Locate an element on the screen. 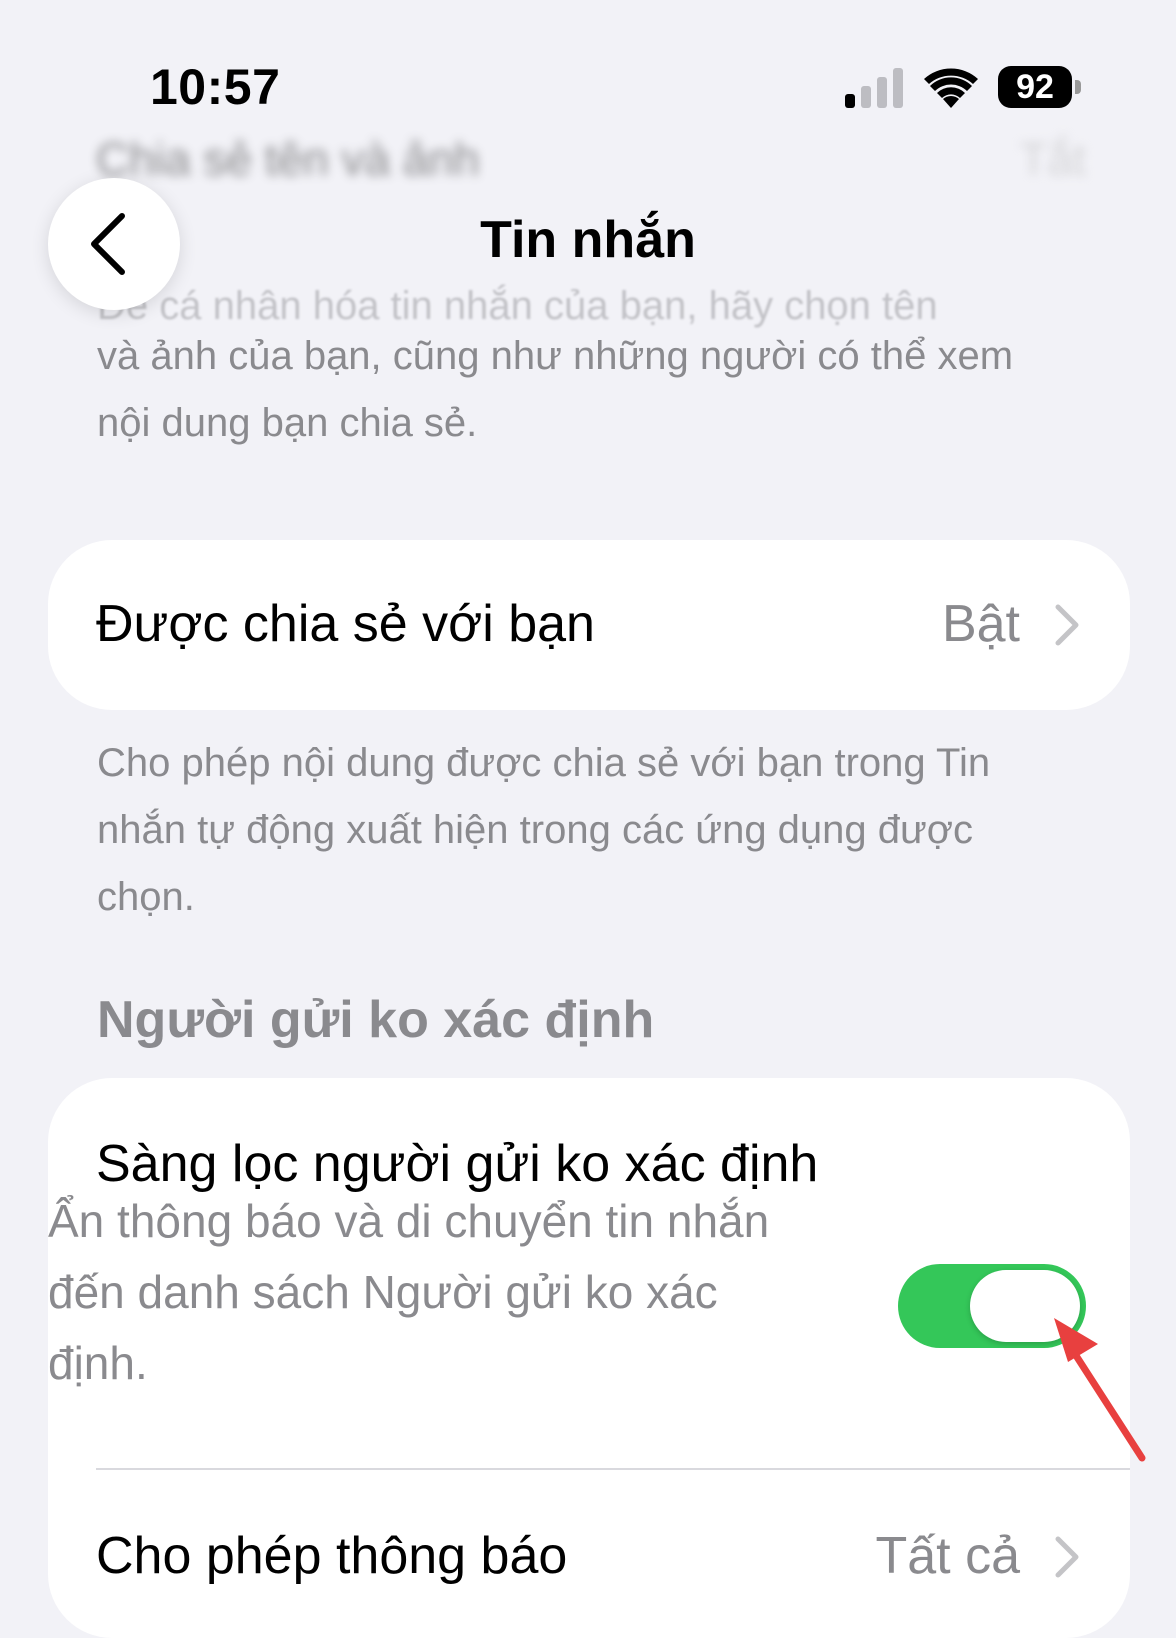 This screenshot has height=1638, width=1176. blurred-row-value: Tắt is located at coordinates (1052, 159).